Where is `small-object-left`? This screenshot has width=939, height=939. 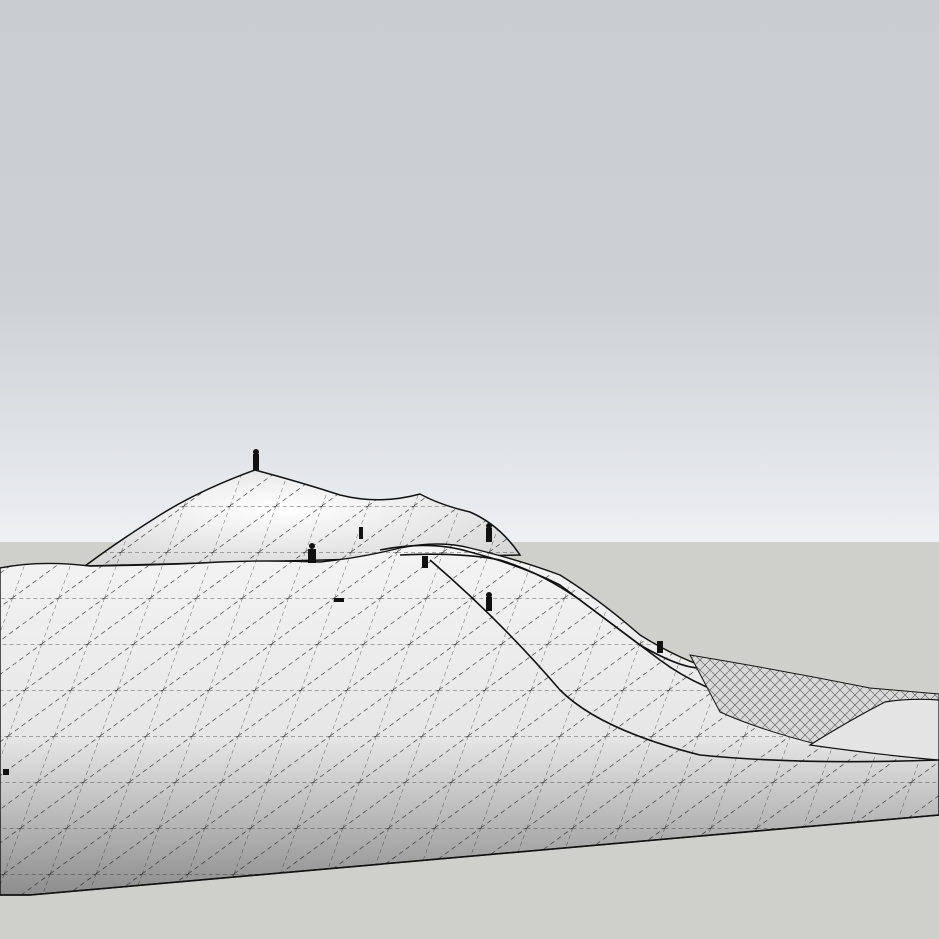
small-object-left is located at coordinates (6, 772).